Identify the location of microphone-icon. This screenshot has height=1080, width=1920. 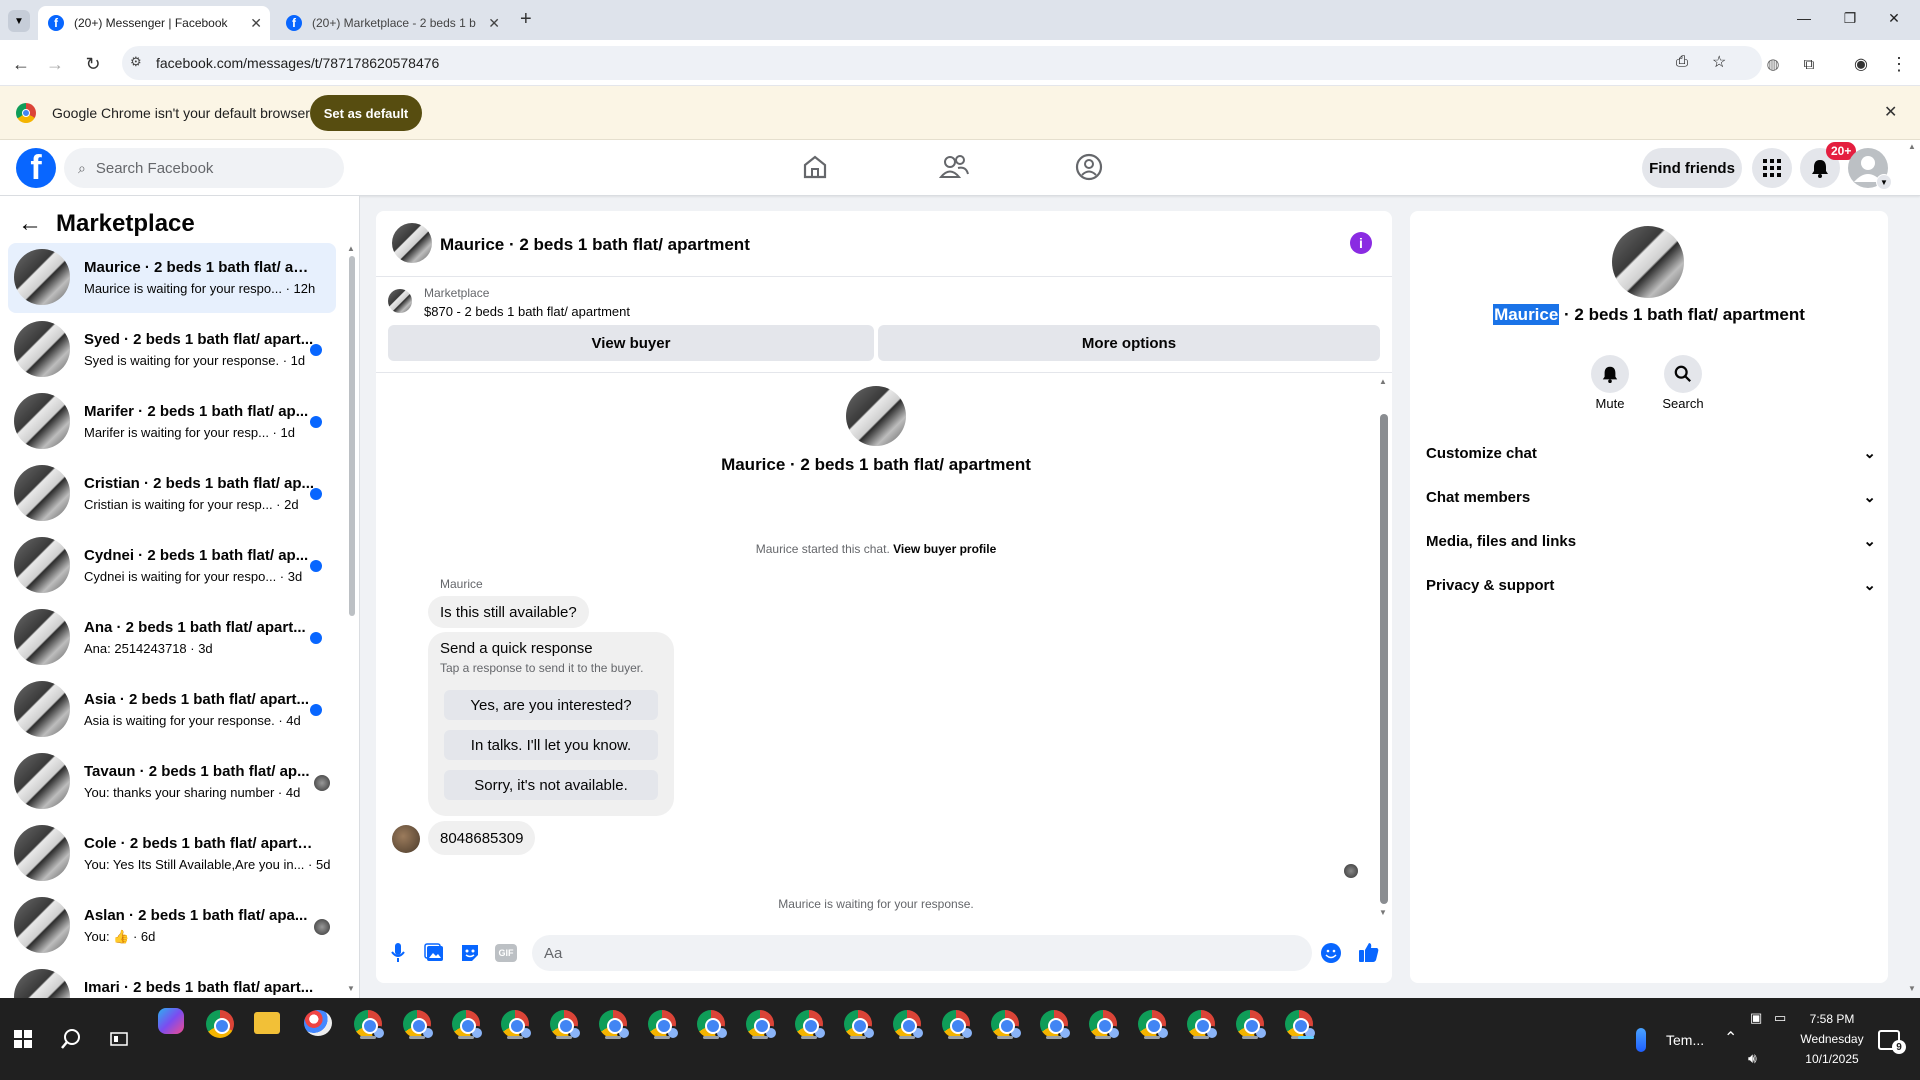
(398, 953).